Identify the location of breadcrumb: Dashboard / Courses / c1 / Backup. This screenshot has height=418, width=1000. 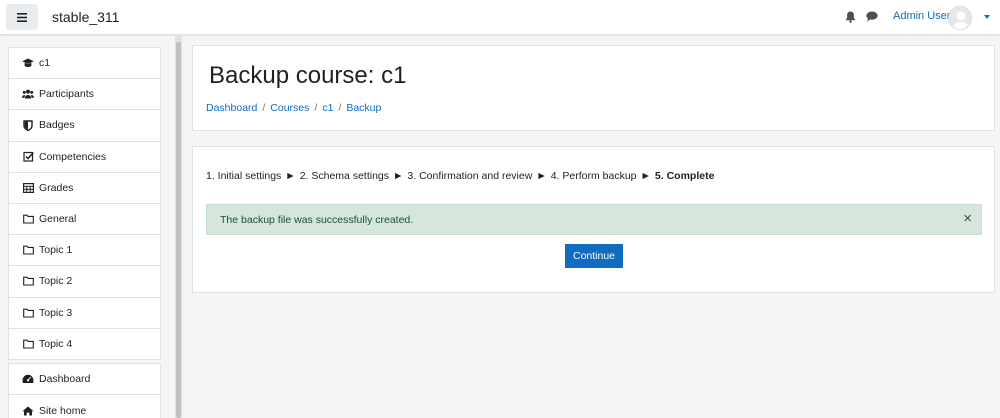
(293, 108).